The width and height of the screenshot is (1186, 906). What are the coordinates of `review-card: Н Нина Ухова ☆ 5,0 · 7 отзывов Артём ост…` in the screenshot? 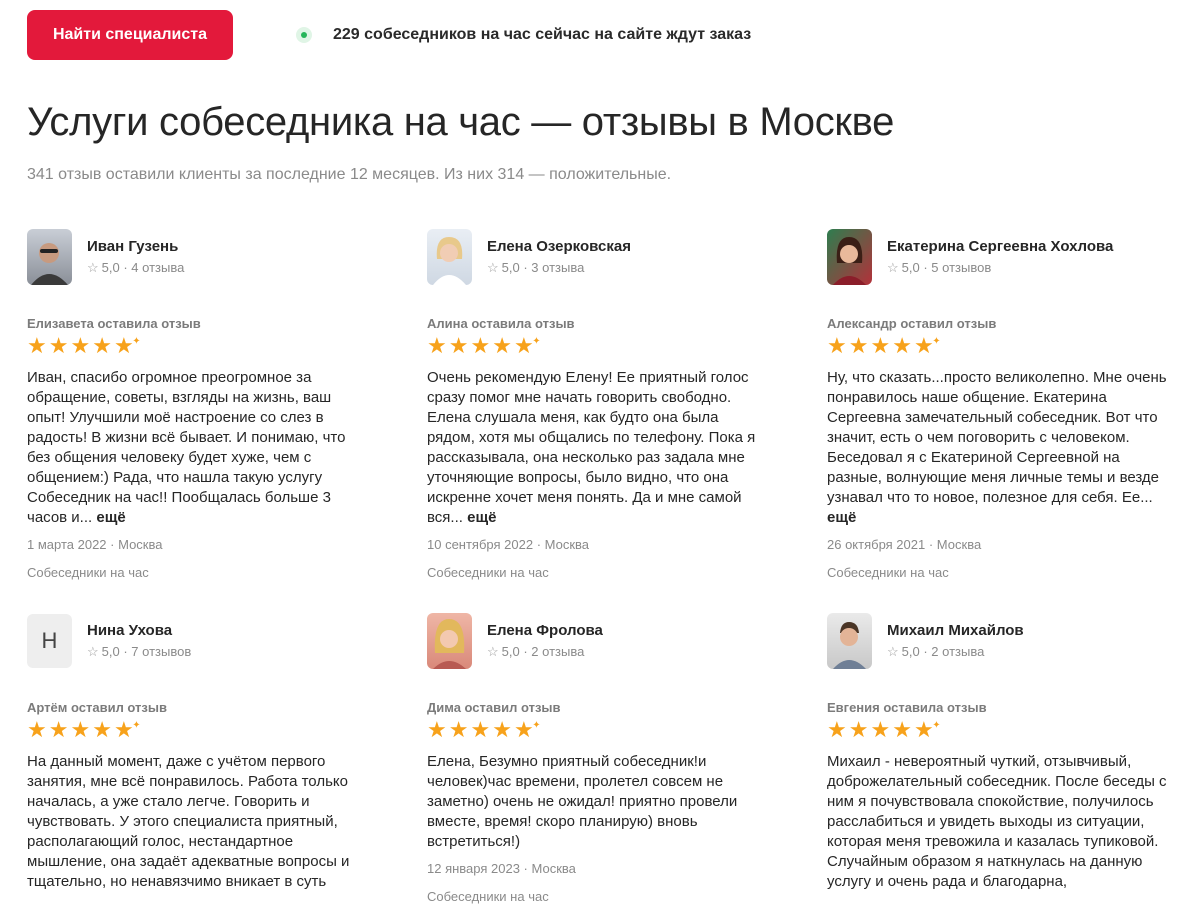 It's located at (197, 752).